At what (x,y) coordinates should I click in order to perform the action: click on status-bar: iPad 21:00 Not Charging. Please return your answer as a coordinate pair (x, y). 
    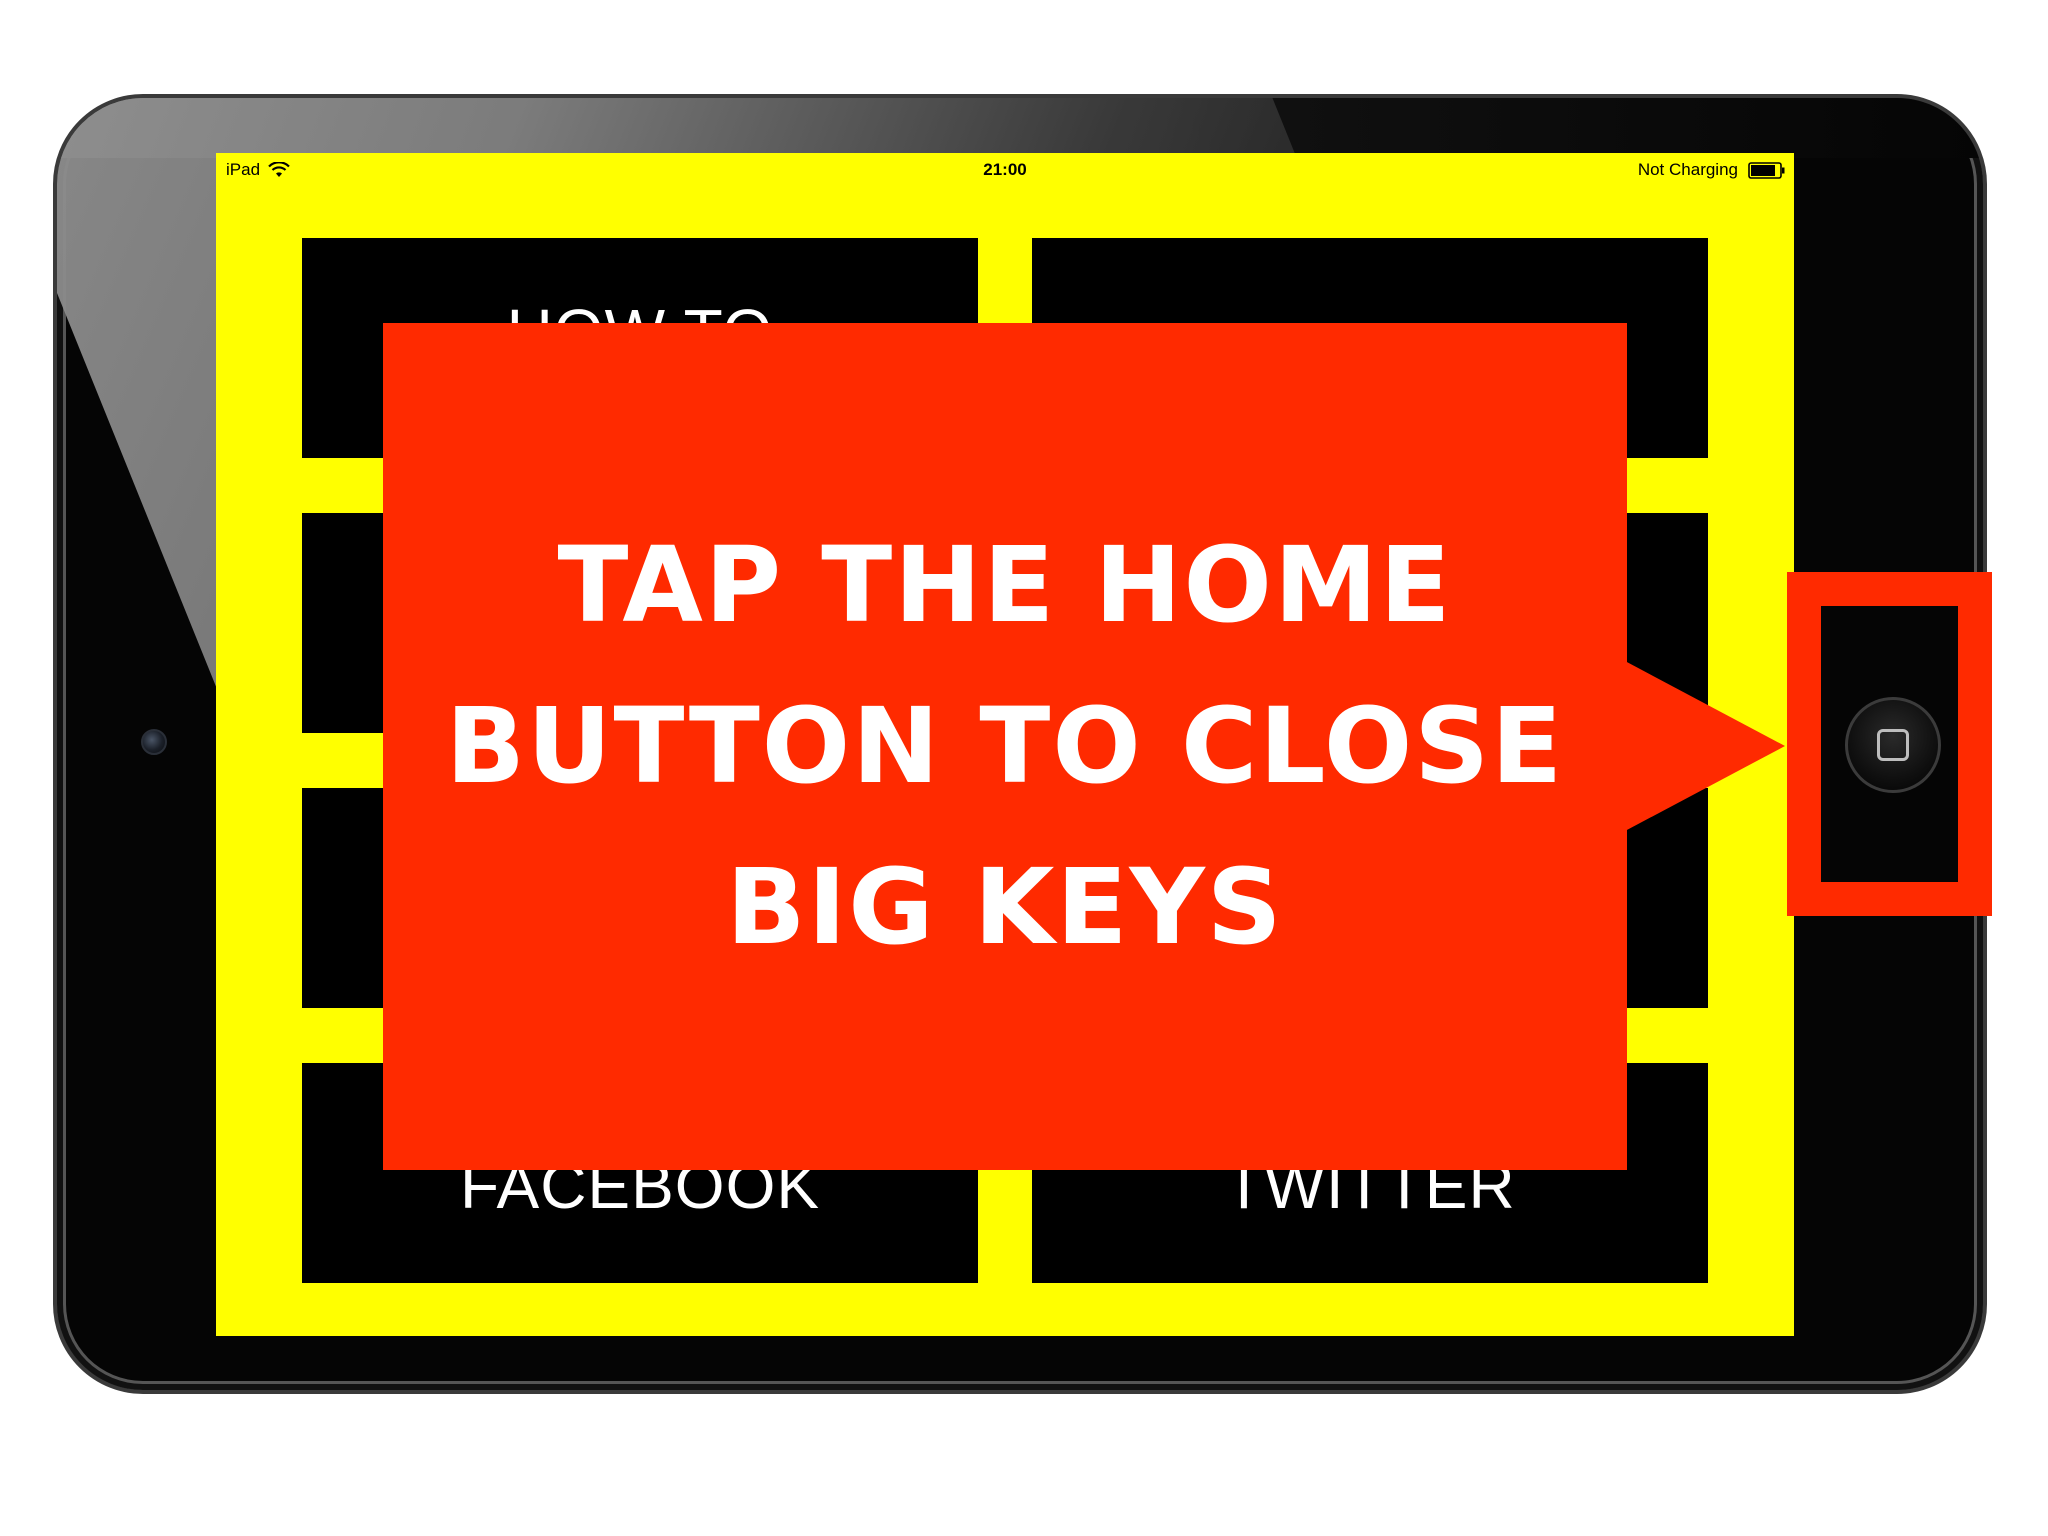
    Looking at the image, I should click on (1005, 170).